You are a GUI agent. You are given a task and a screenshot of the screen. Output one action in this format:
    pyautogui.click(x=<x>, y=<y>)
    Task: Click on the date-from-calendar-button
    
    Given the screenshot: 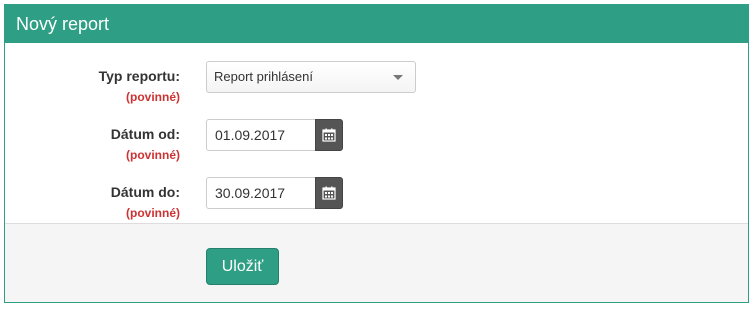 What is the action you would take?
    pyautogui.click(x=329, y=135)
    